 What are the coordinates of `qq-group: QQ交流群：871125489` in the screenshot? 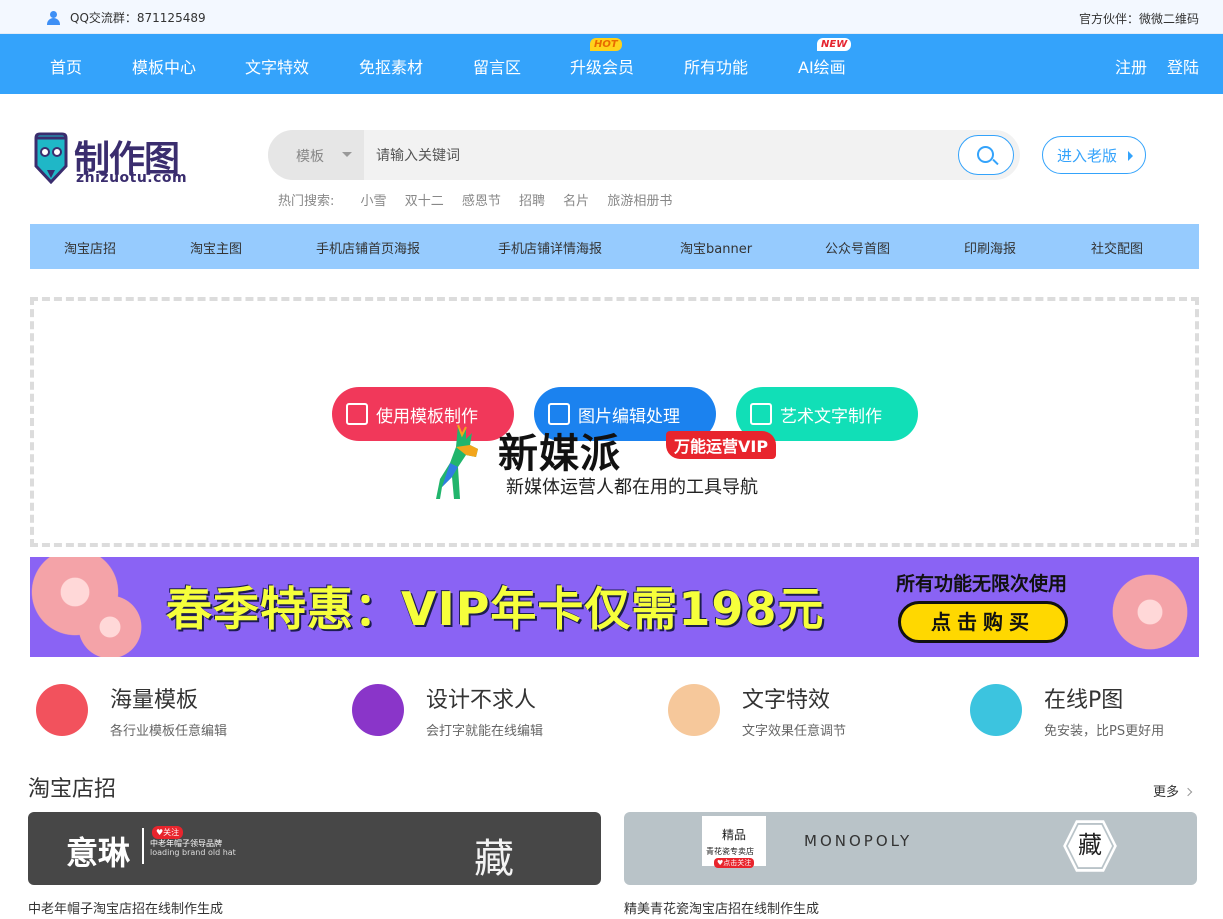 It's located at (126, 17).